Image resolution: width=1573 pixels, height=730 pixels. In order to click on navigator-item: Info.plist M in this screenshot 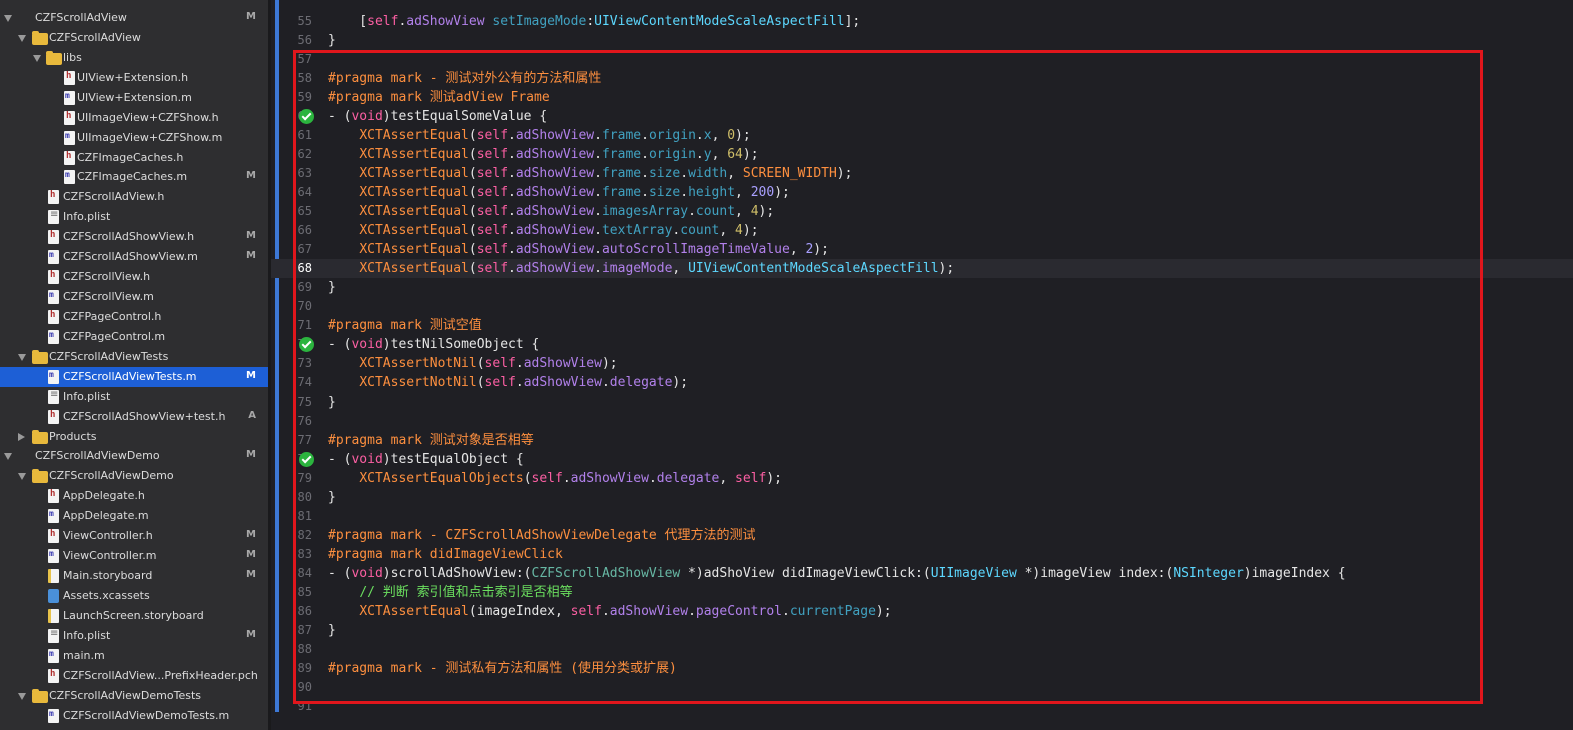, I will do `click(134, 636)`.